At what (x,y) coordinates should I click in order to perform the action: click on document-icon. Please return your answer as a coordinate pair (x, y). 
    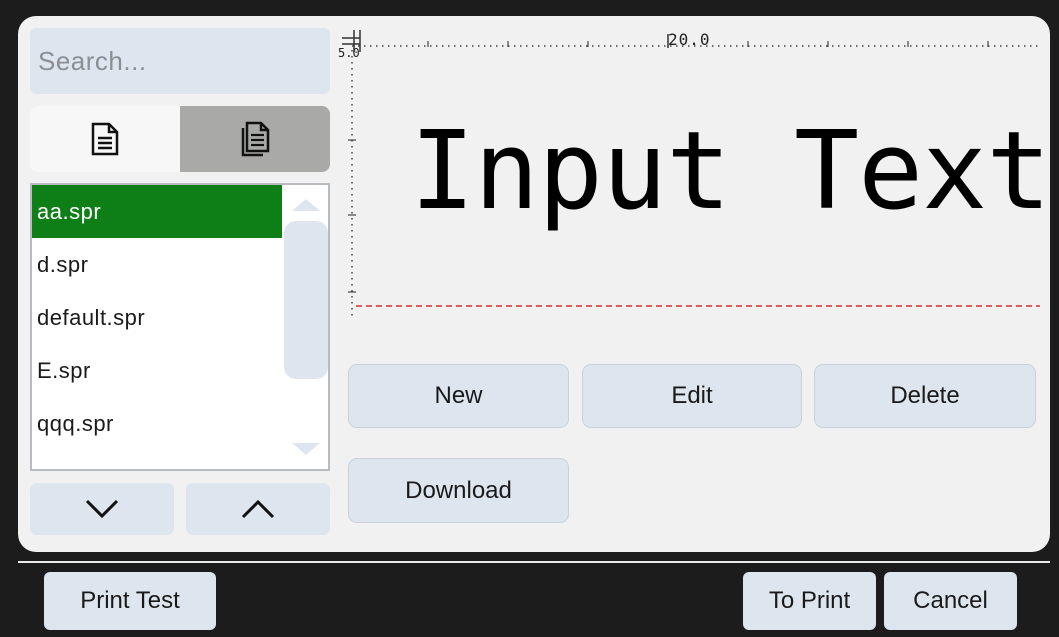
    Looking at the image, I should click on (105, 139).